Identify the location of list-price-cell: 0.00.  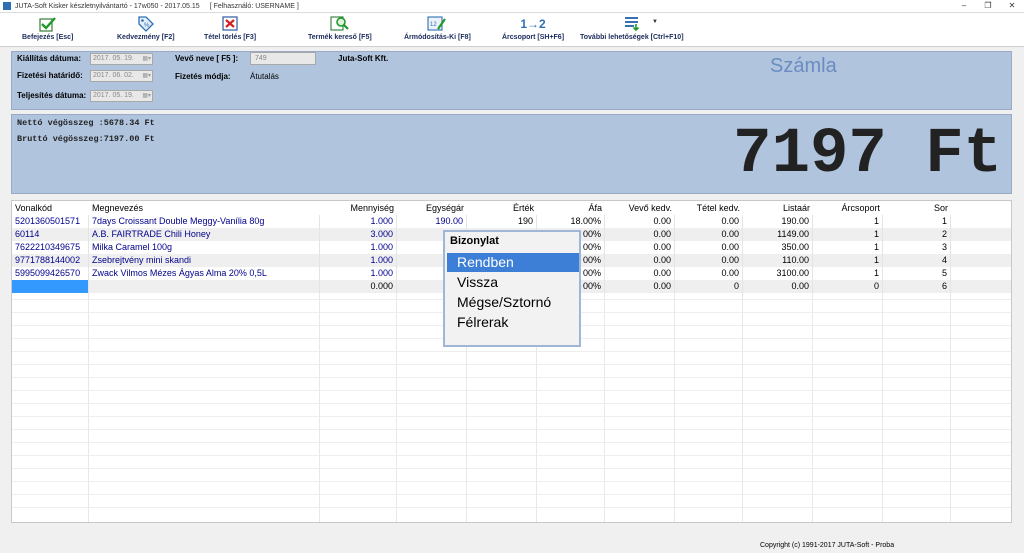
(778, 286).